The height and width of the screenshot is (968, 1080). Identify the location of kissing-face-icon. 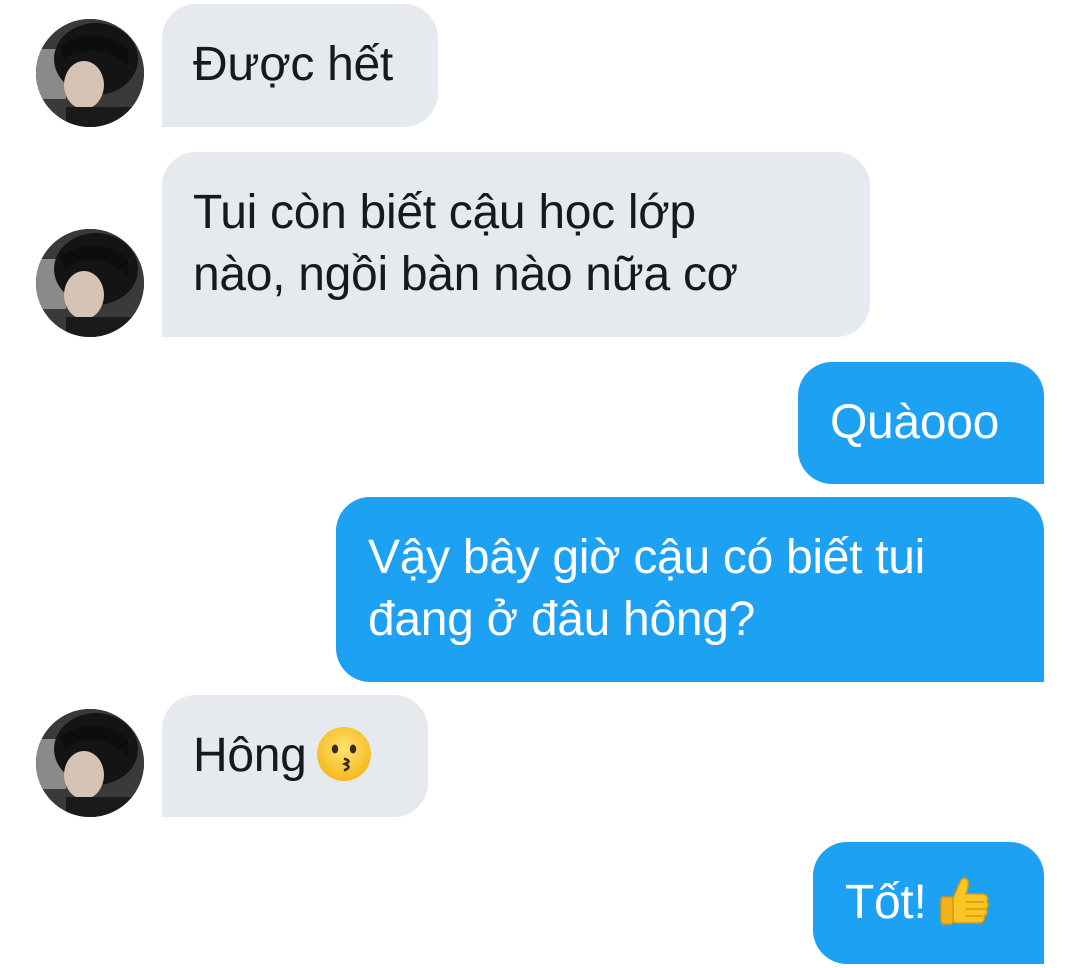
(344, 754).